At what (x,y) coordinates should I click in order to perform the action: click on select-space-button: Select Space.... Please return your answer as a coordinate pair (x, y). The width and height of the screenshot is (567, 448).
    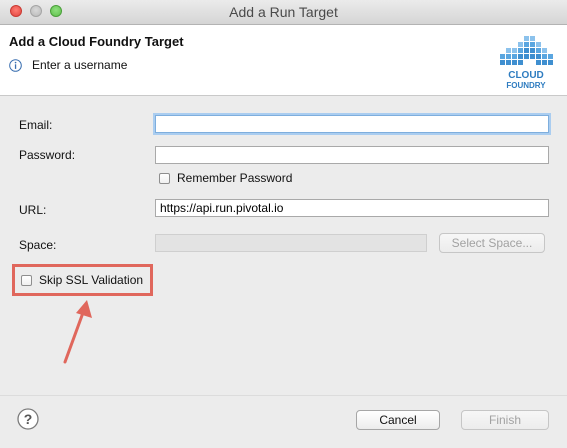
    Looking at the image, I should click on (492, 243).